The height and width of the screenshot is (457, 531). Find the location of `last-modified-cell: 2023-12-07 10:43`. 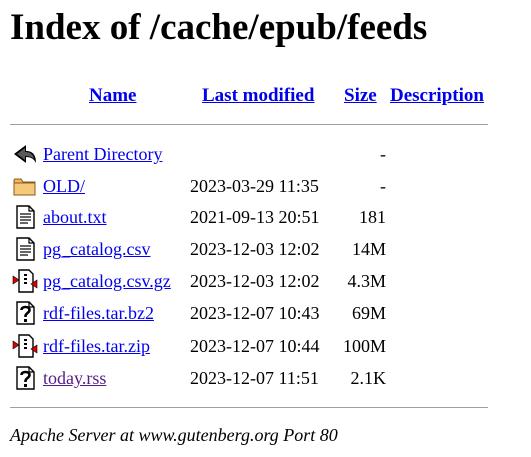

last-modified-cell: 2023-12-07 10:43 is located at coordinates (255, 313).